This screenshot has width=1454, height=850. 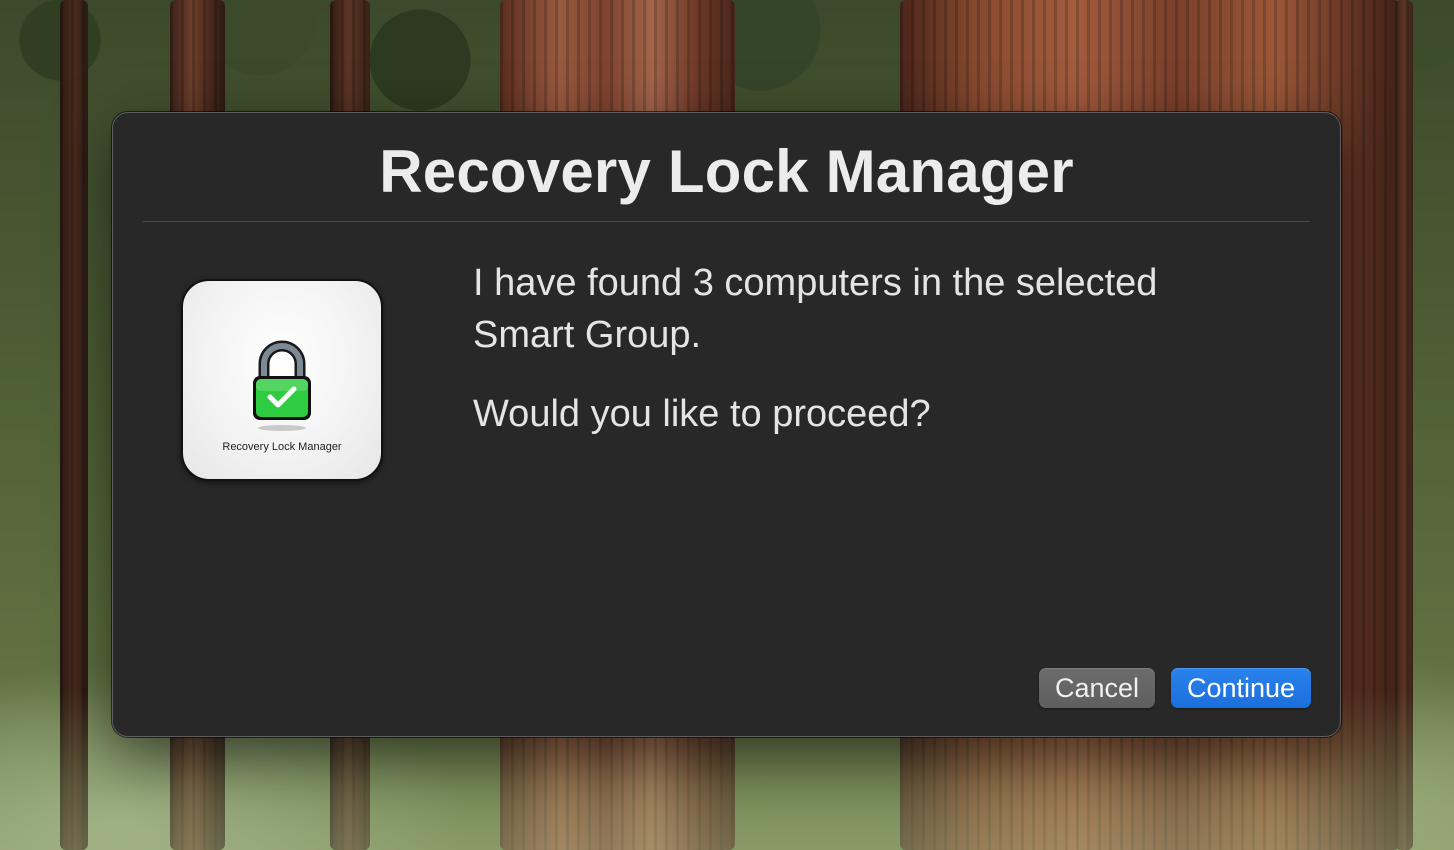 I want to click on message-line-proceed: Would you like to proceed?, so click(x=702, y=414).